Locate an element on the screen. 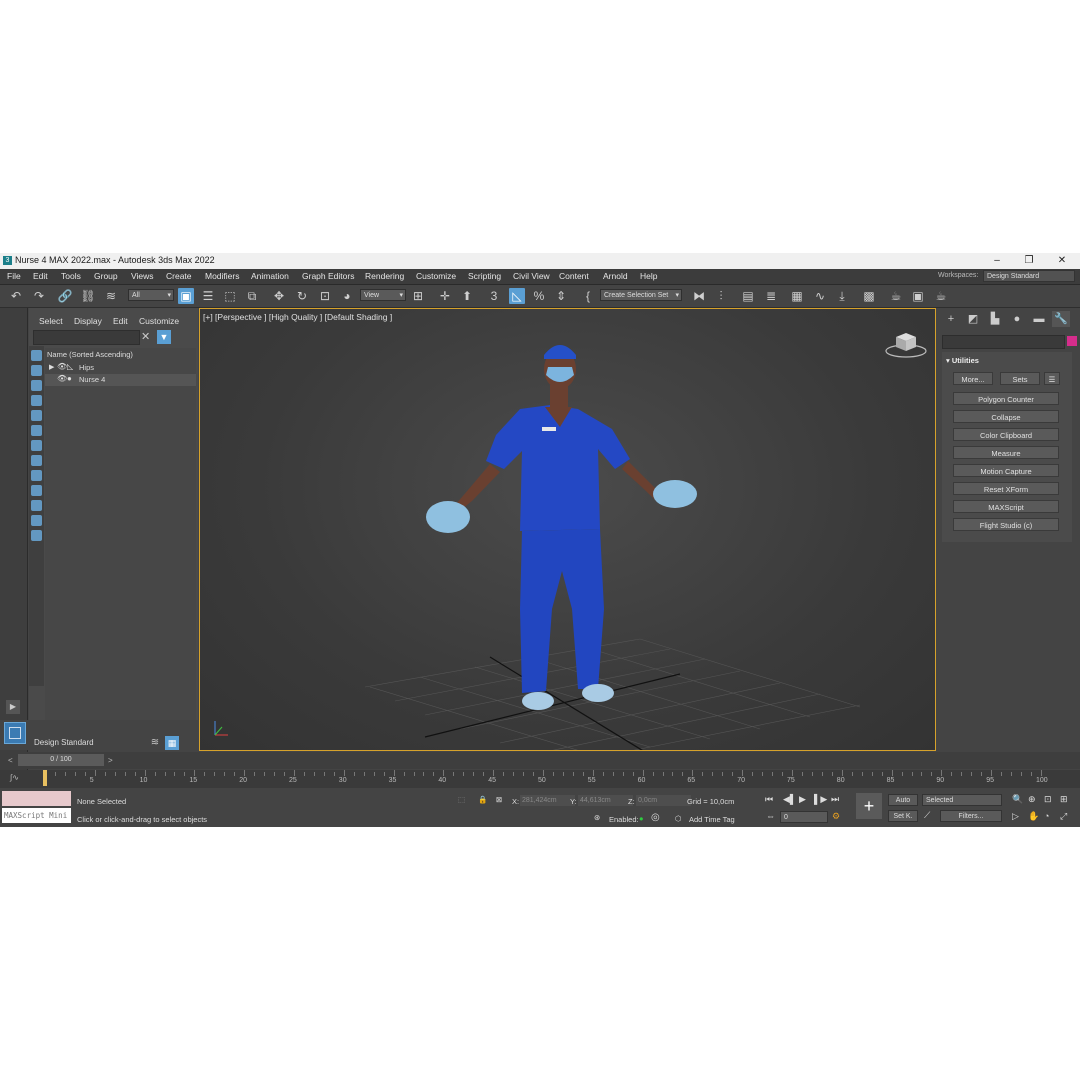  expand-panel-icon: ▶ is located at coordinates (13, 707).